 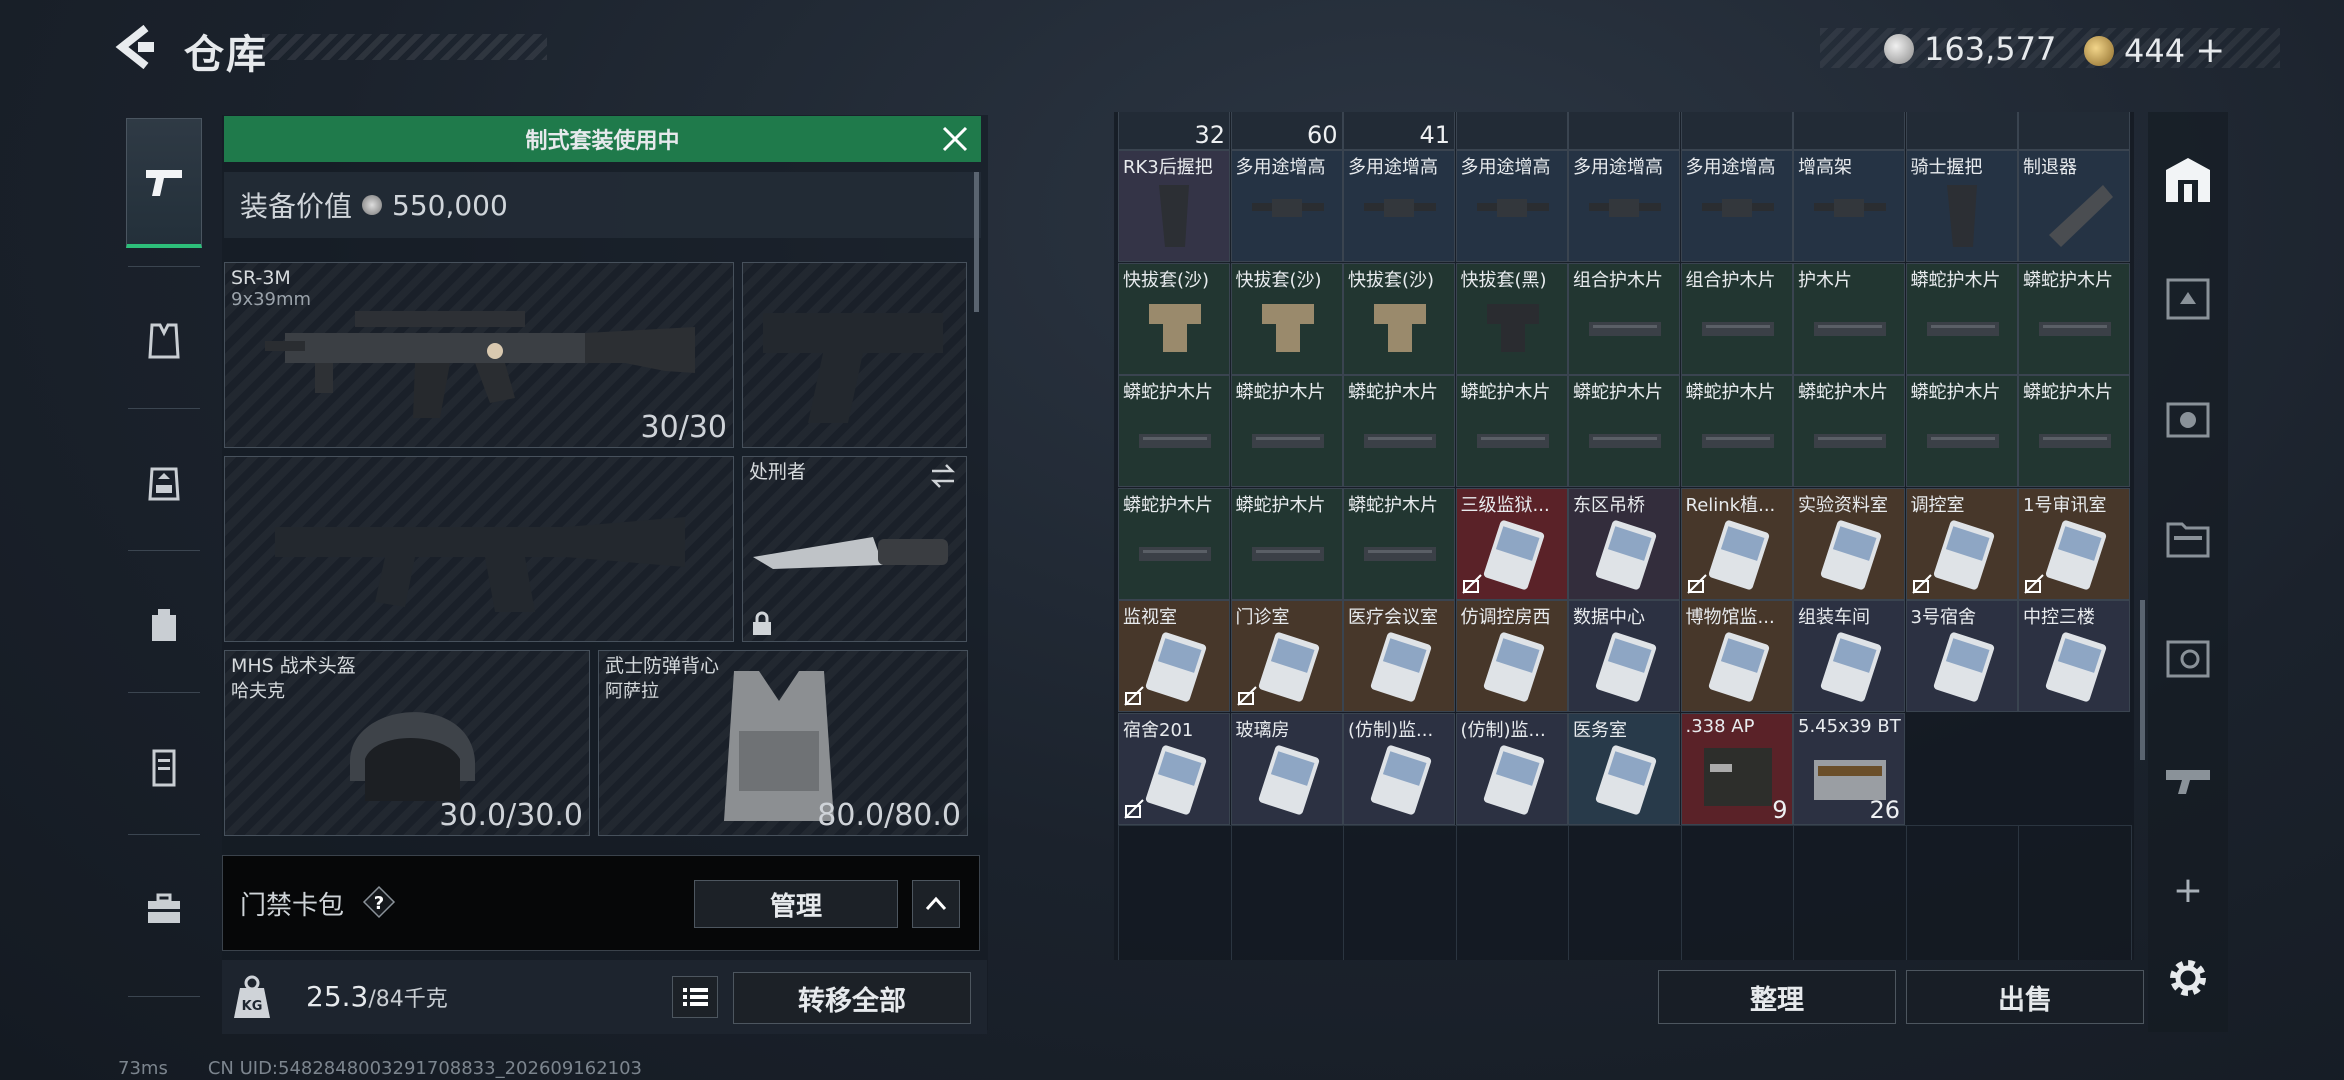 What do you see at coordinates (2154, 50) in the screenshot?
I see `currency-2: 444 +` at bounding box center [2154, 50].